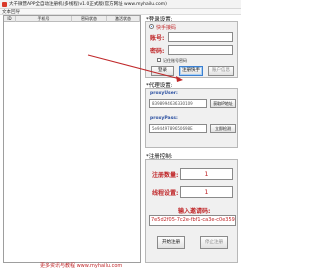 Image resolution: width=320 pixels, height=271 pixels. Describe the element at coordinates (4, 4) in the screenshot. I see `app-icon` at that location.